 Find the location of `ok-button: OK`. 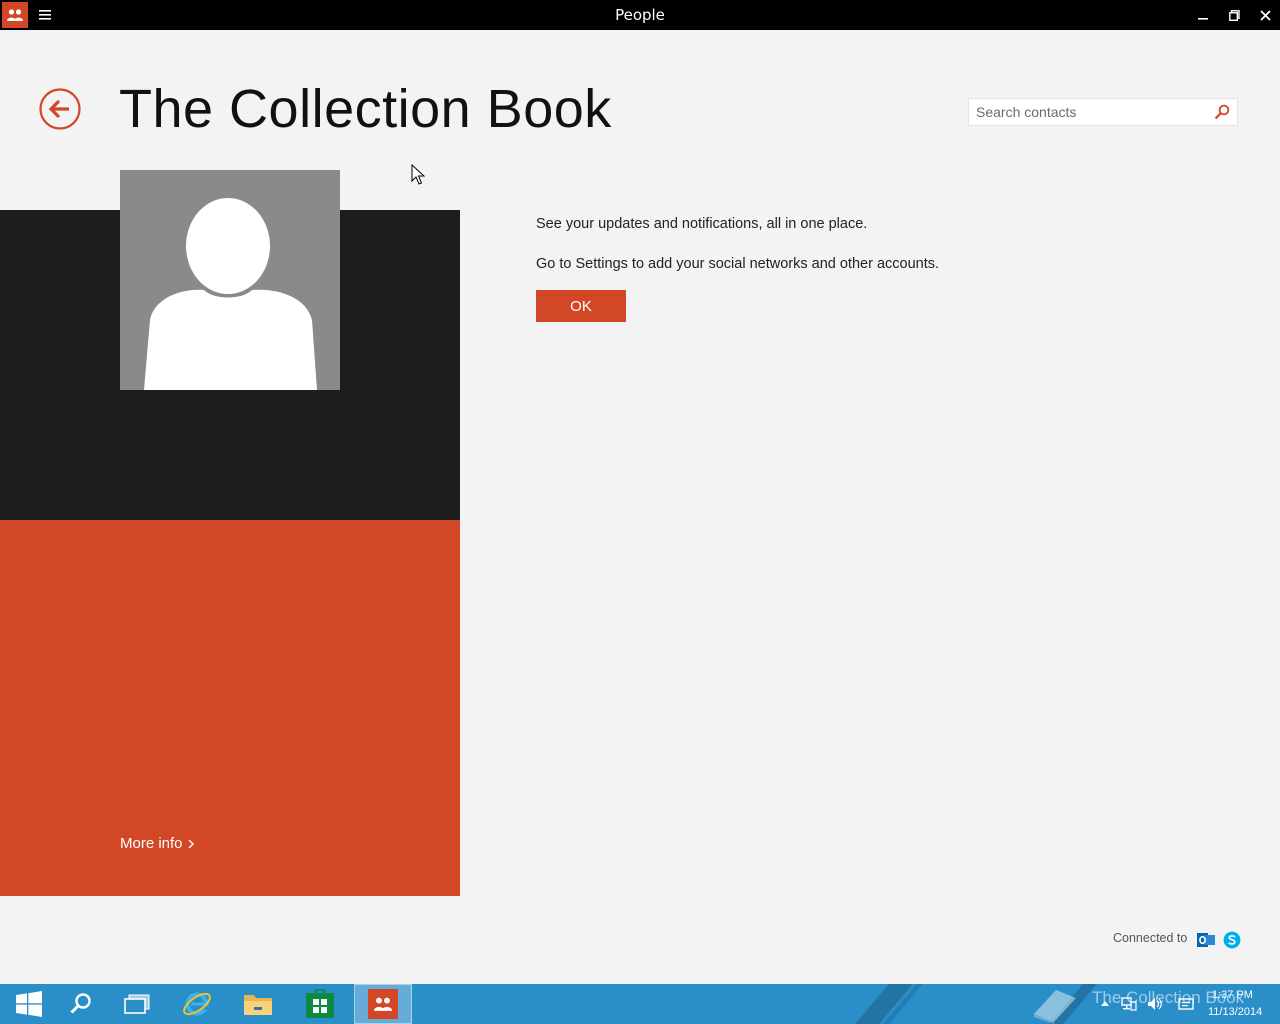

ok-button: OK is located at coordinates (581, 306).